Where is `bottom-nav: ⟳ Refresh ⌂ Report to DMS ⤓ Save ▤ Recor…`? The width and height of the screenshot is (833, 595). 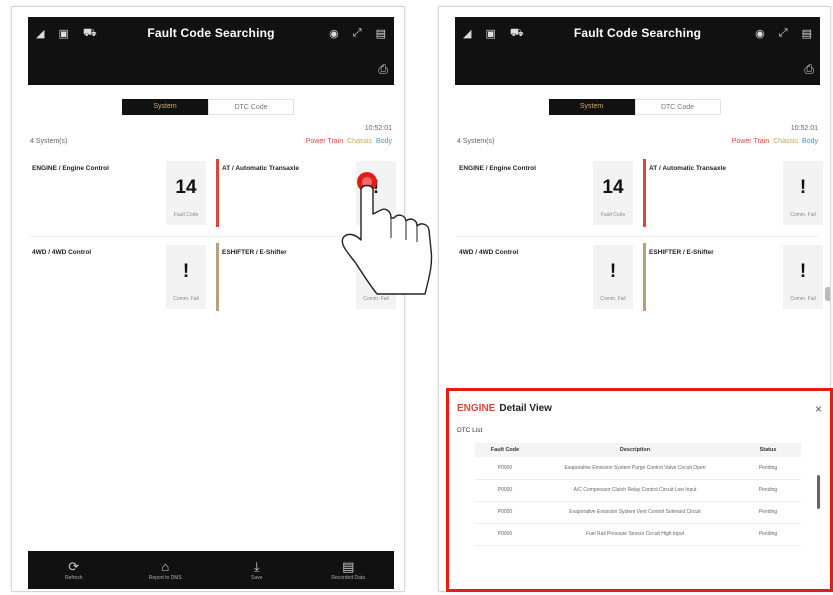 bottom-nav: ⟳ Refresh ⌂ Report to DMS ⤓ Save ▤ Recor… is located at coordinates (211, 570).